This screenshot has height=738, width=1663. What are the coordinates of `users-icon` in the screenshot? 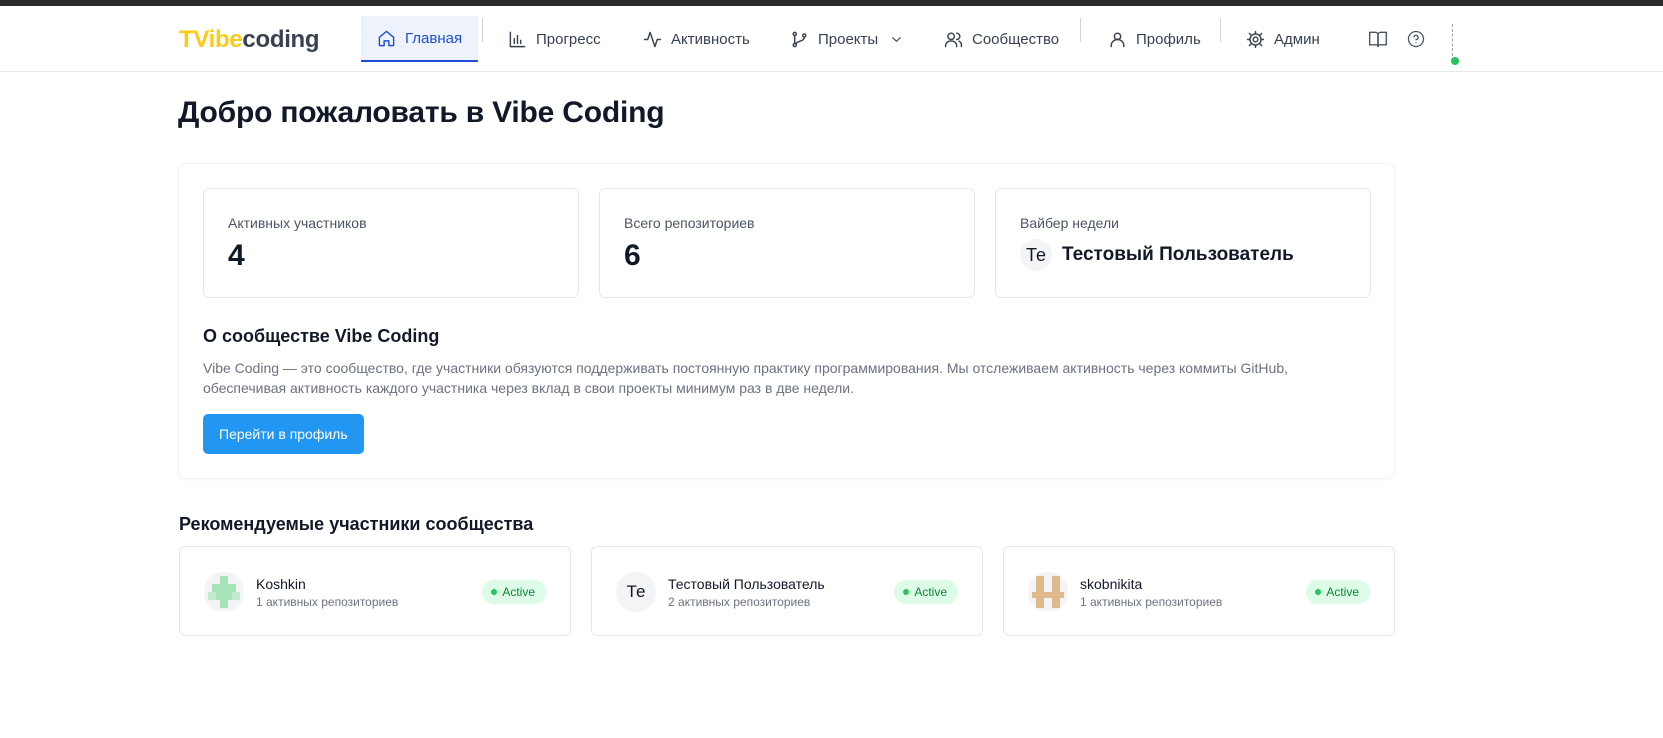 It's located at (953, 39).